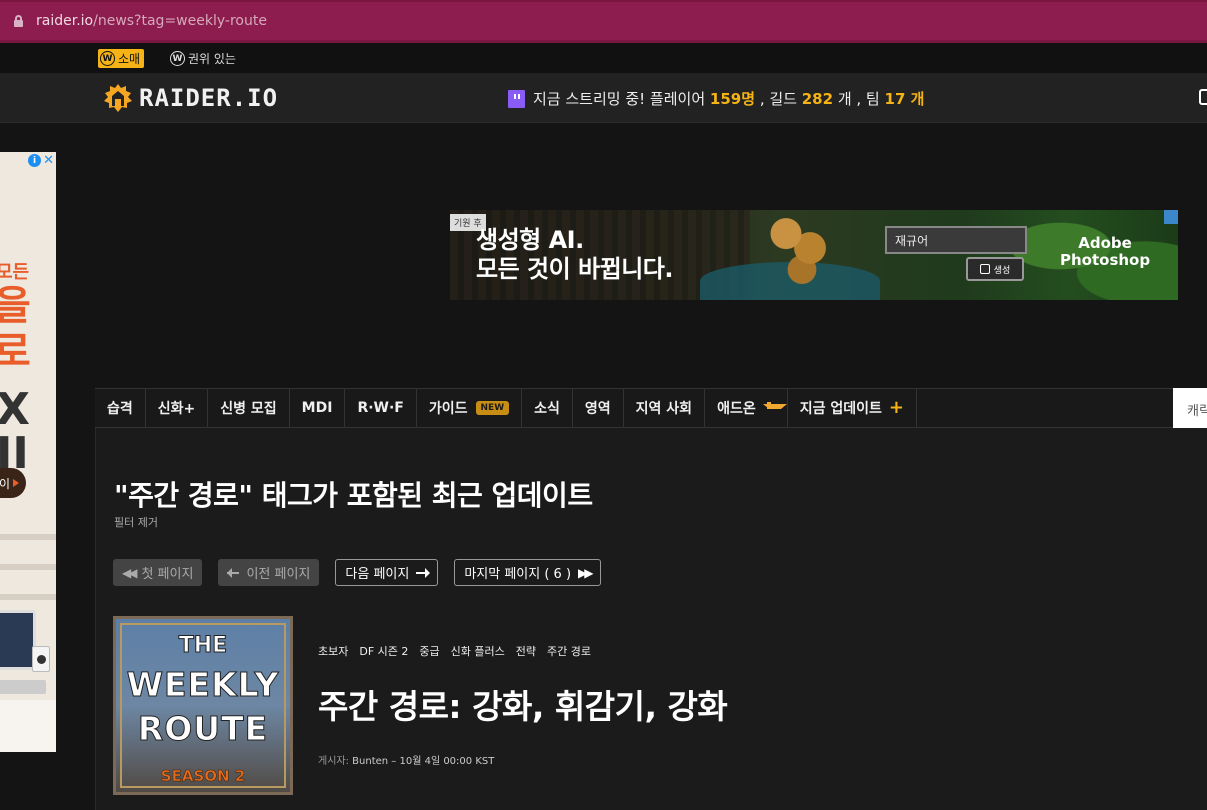 Image resolution: width=1207 pixels, height=810 pixels. I want to click on live-stream-info: 지금 스트리밍 중! 플레이어 159명 , 길드 282 개 , 팀 17 개, so click(716, 98).